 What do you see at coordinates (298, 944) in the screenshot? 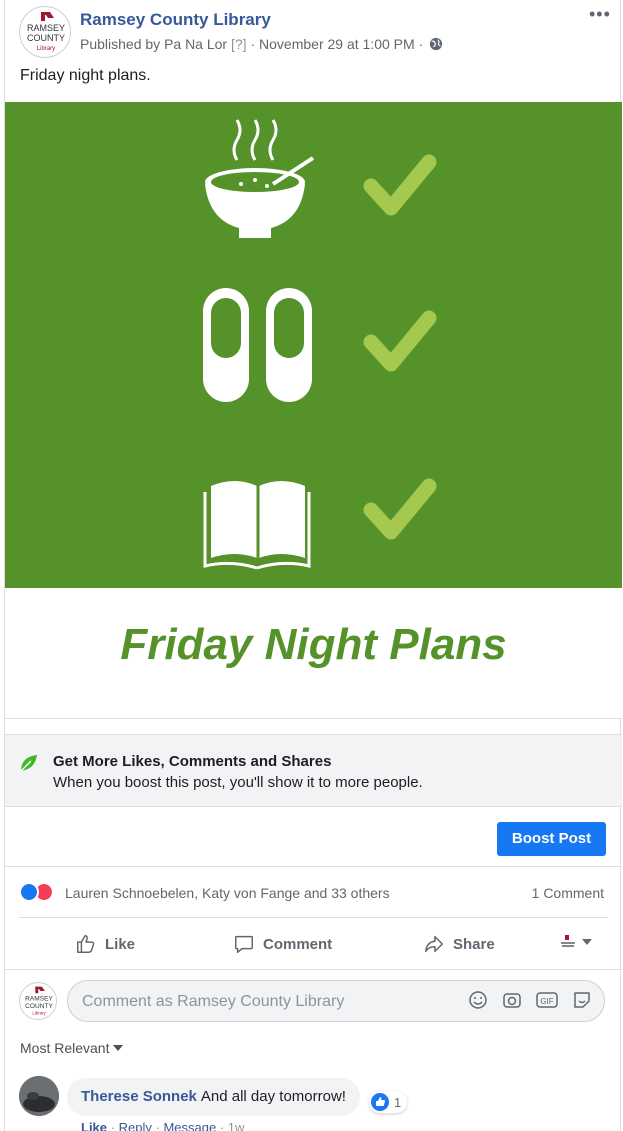
I see `comment-label: Comment` at bounding box center [298, 944].